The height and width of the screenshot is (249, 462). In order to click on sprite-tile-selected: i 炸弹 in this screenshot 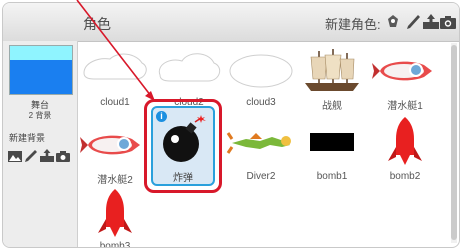, I will do `click(183, 146)`.